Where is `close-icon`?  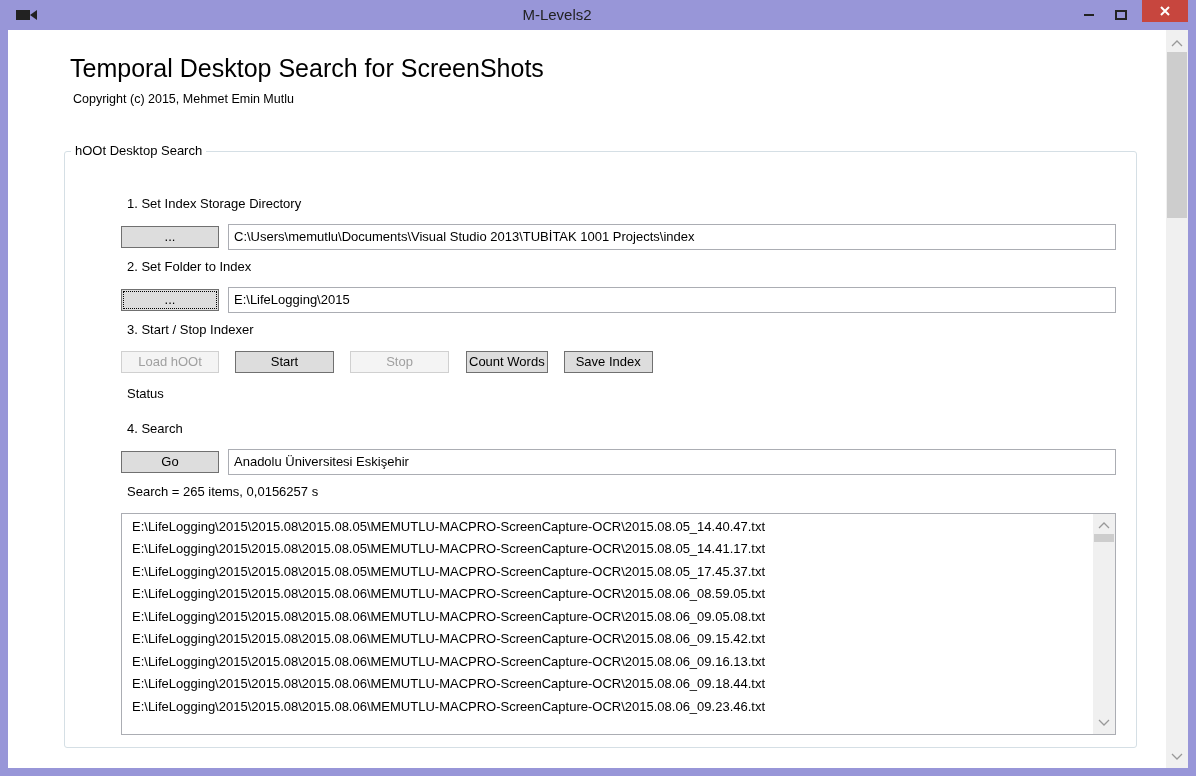 close-icon is located at coordinates (1165, 11).